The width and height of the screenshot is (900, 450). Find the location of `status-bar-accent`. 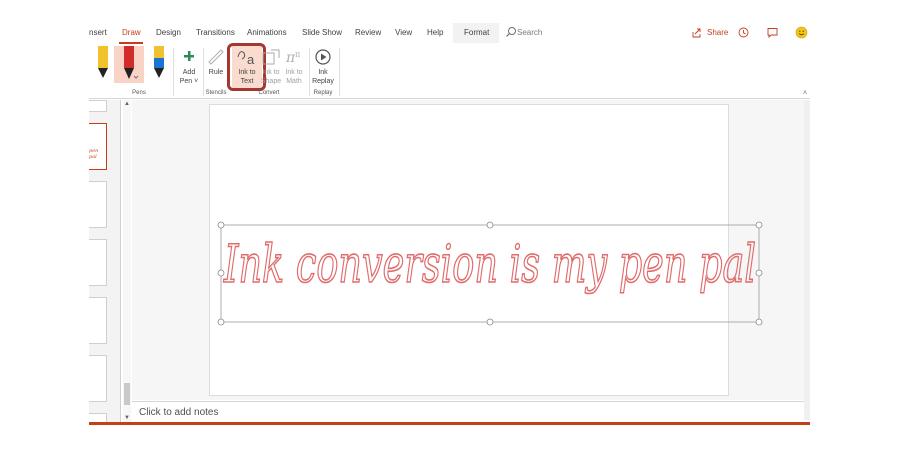

status-bar-accent is located at coordinates (449, 423).